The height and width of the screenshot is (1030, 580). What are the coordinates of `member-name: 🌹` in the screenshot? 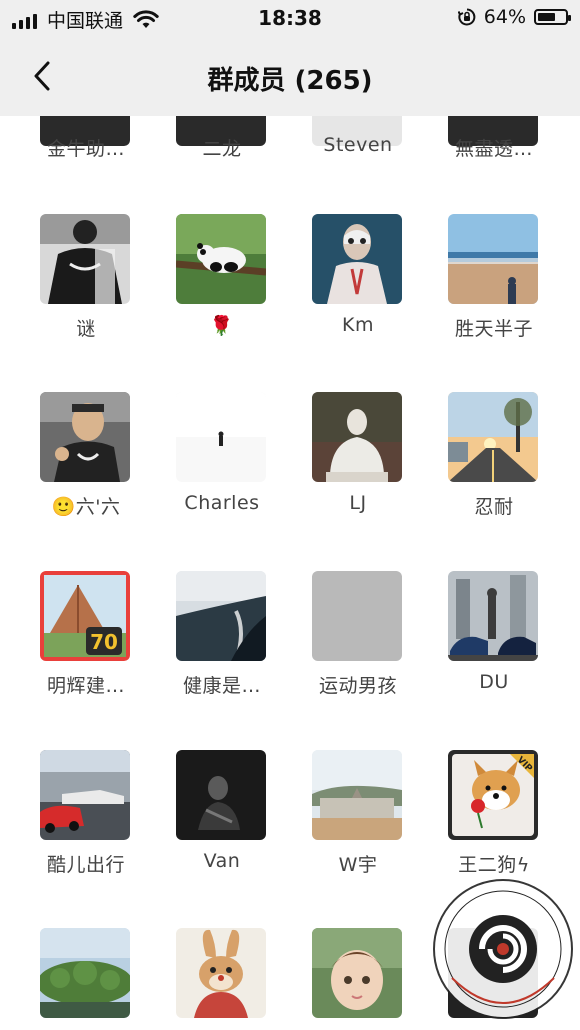 It's located at (222, 326).